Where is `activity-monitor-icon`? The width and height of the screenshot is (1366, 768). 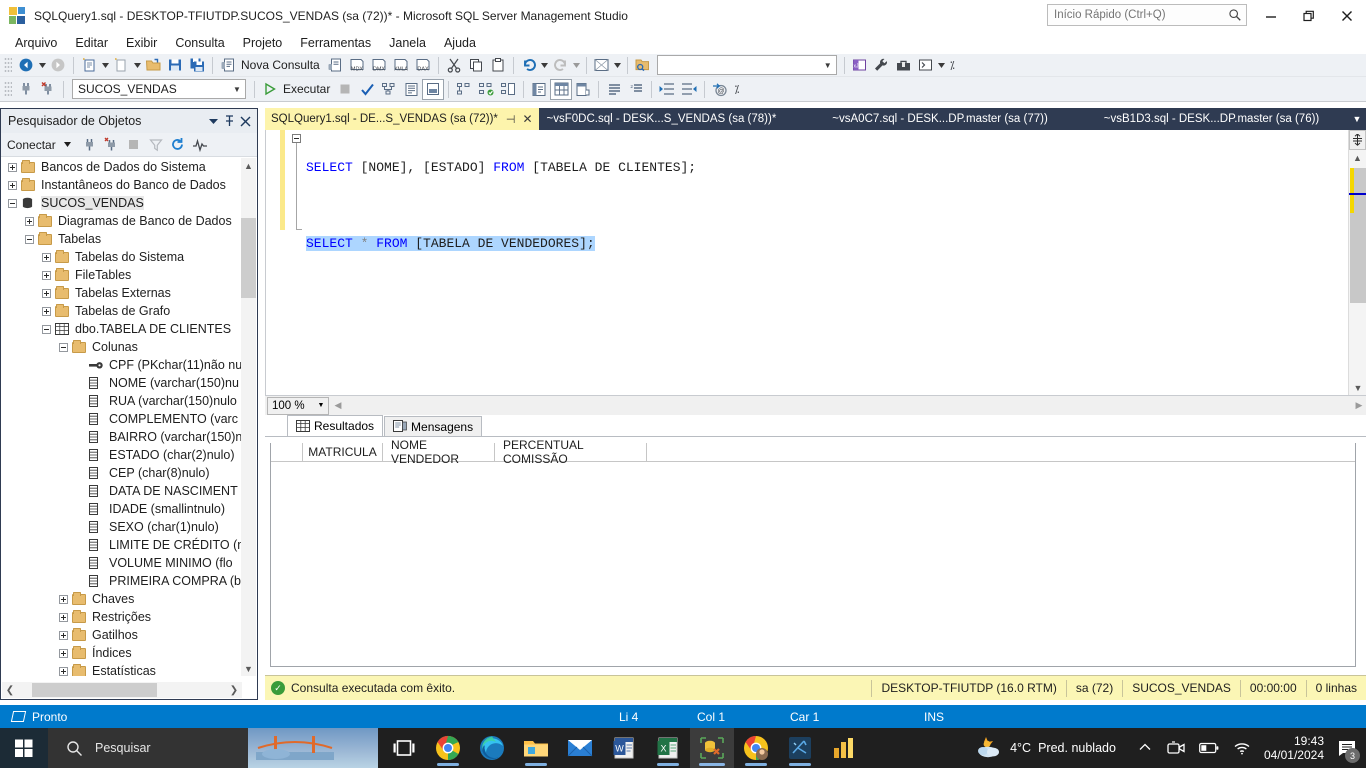
activity-monitor-icon is located at coordinates (200, 145).